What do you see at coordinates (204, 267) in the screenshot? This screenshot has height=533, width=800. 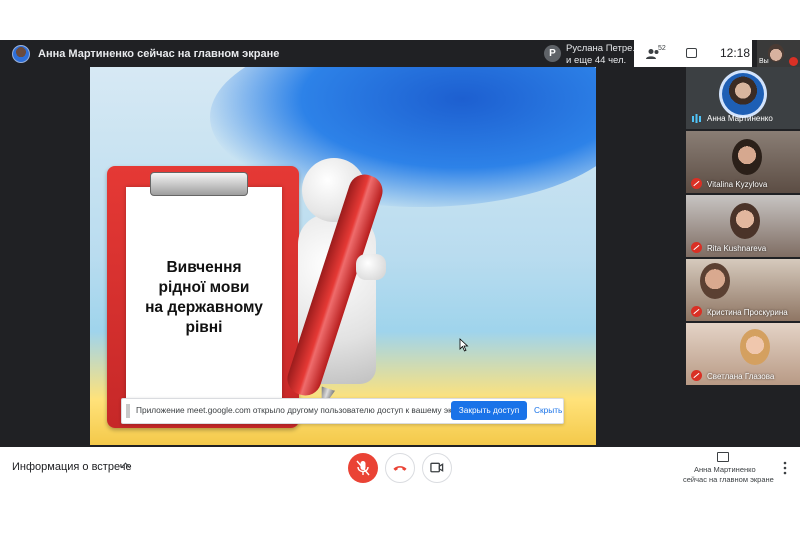 I see `slide-title-line: Вивчення` at bounding box center [204, 267].